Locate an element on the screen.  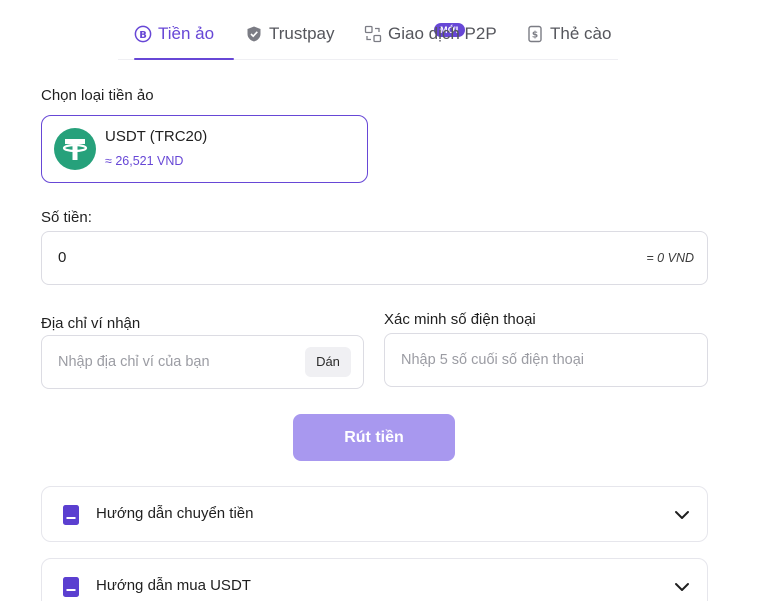
tab-label: Tiền ảo is located at coordinates (186, 33).